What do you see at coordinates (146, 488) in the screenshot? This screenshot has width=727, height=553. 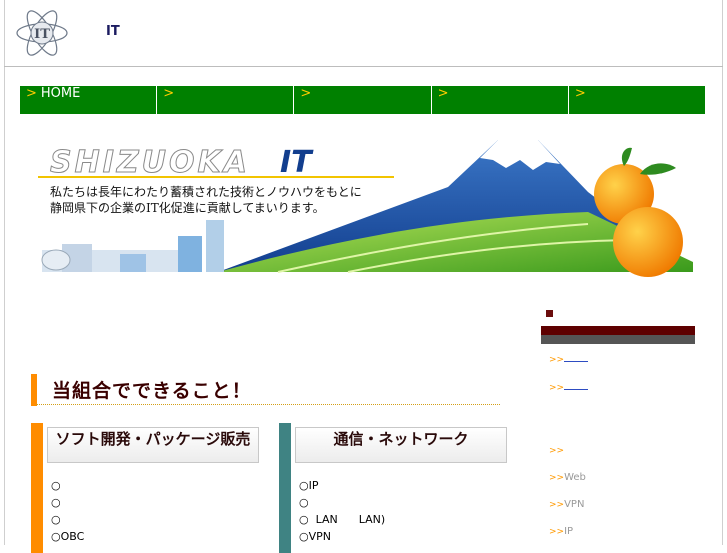 I see `panel-software: ソフト開発・パッケージ販売 ○ ○ ○ ○OBC` at bounding box center [146, 488].